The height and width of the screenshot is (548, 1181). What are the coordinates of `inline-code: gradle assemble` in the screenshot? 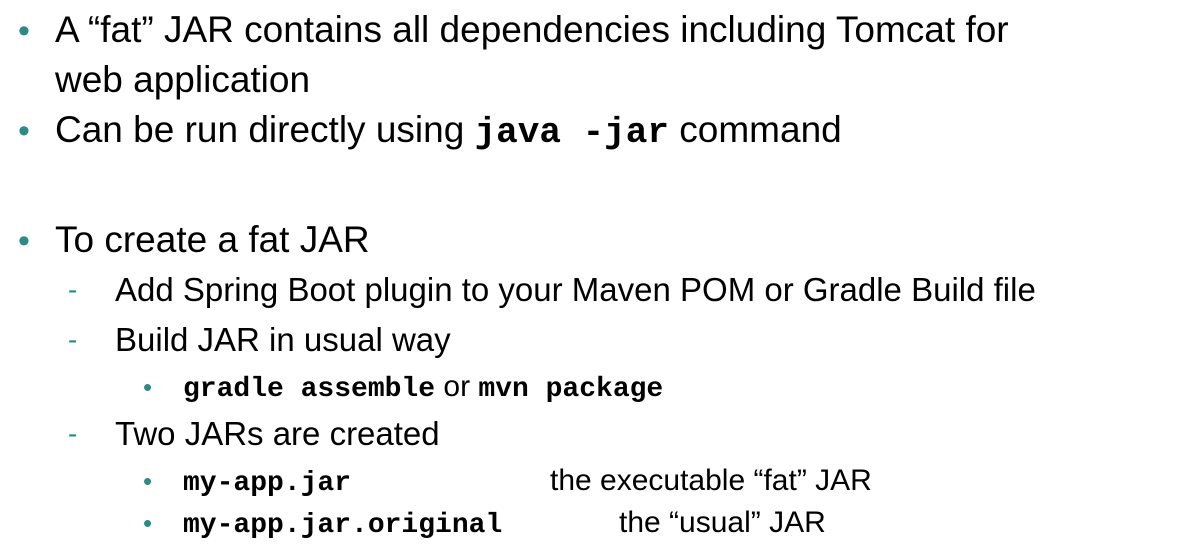 It's located at (309, 389).